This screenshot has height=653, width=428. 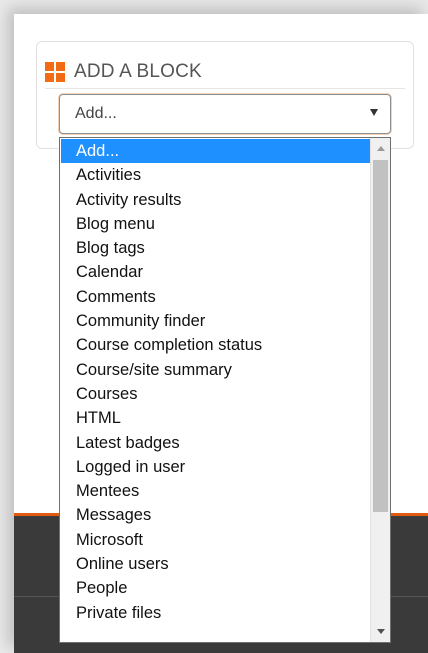 What do you see at coordinates (216, 564) in the screenshot?
I see `option-online-users: Online users` at bounding box center [216, 564].